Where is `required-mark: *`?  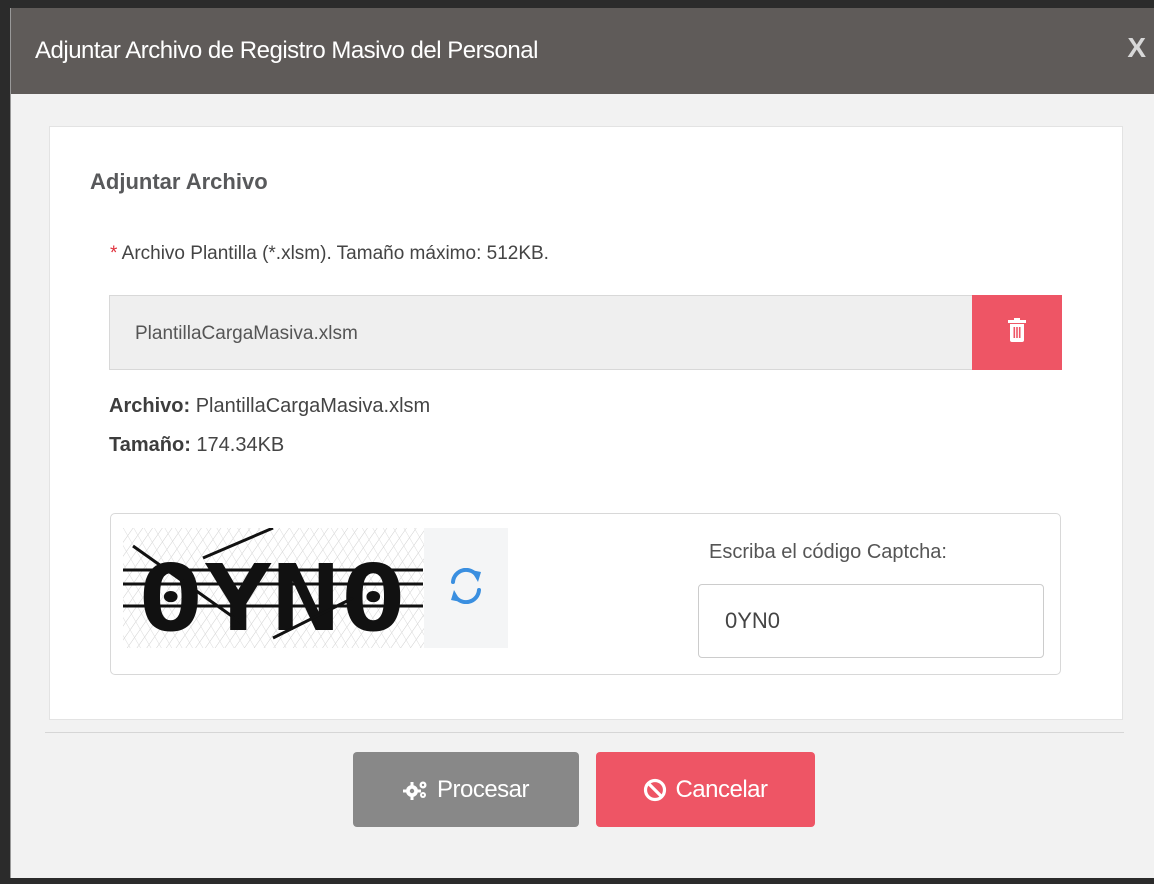 required-mark: * is located at coordinates (114, 253).